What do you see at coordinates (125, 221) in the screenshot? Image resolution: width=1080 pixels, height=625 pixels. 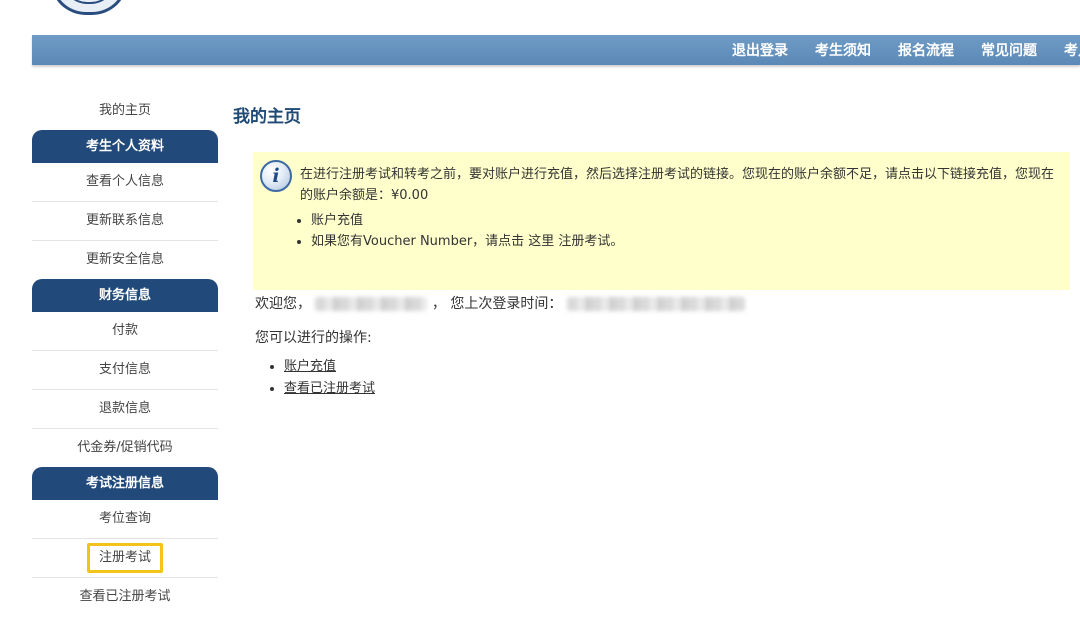 I see `sidebar-item-update-contact: 更新联系信息` at bounding box center [125, 221].